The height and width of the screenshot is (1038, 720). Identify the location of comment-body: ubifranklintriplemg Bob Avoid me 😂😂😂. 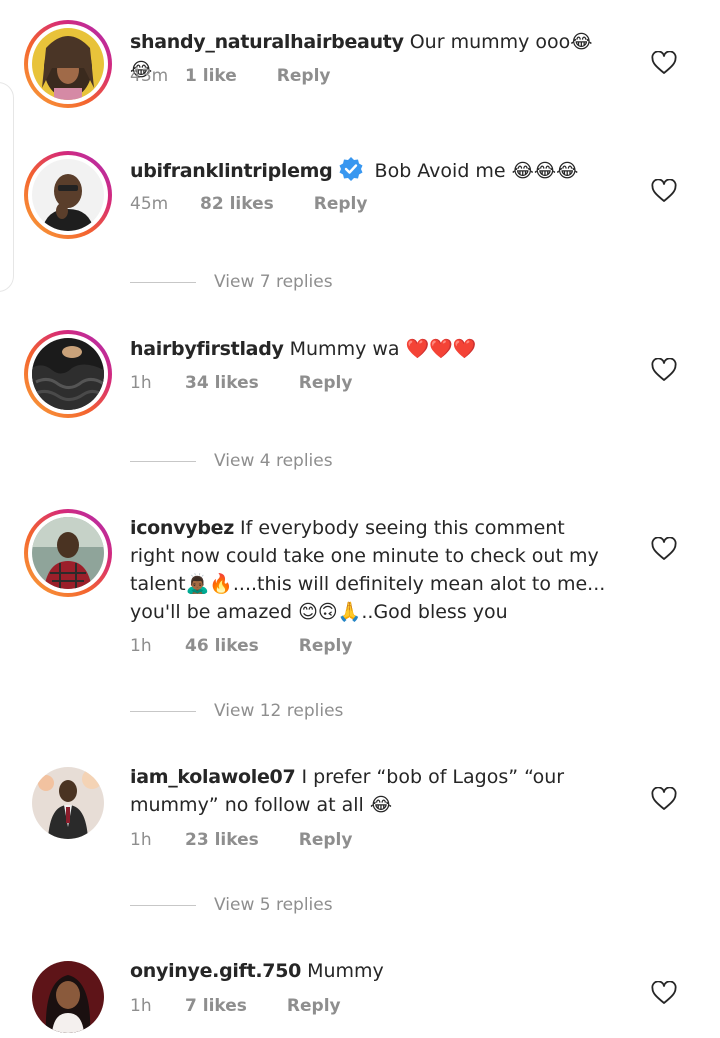
(370, 173).